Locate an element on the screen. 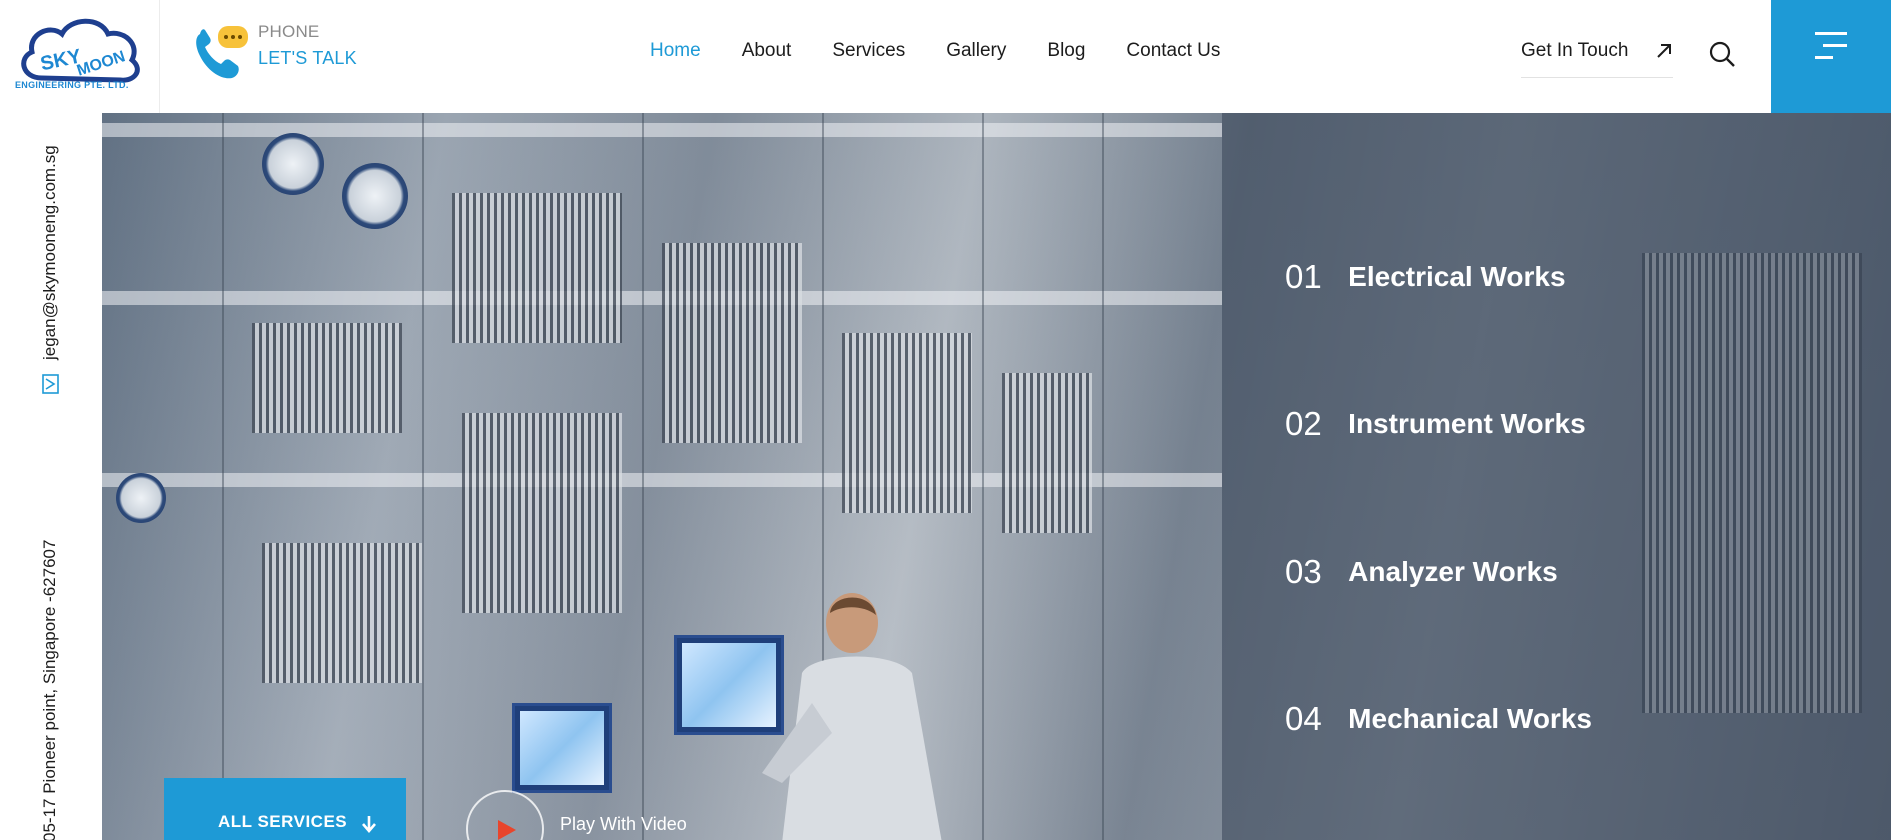 This screenshot has width=1891, height=840. get-in-touch-label: Get In Touch is located at coordinates (1575, 50).